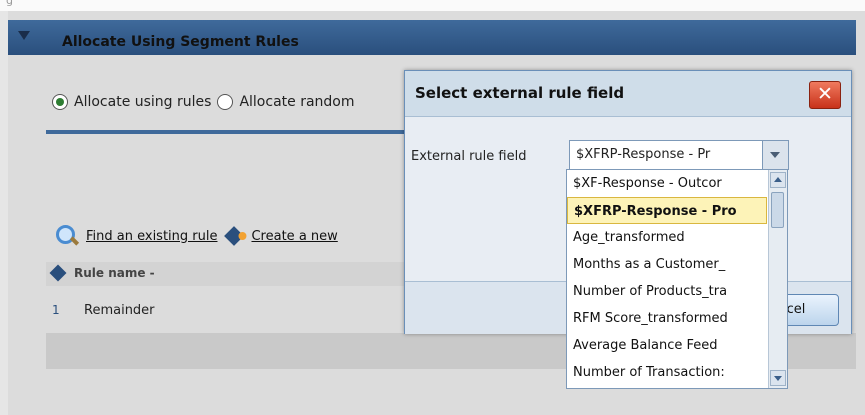  I want to click on create-rule-icon, so click(234, 236).